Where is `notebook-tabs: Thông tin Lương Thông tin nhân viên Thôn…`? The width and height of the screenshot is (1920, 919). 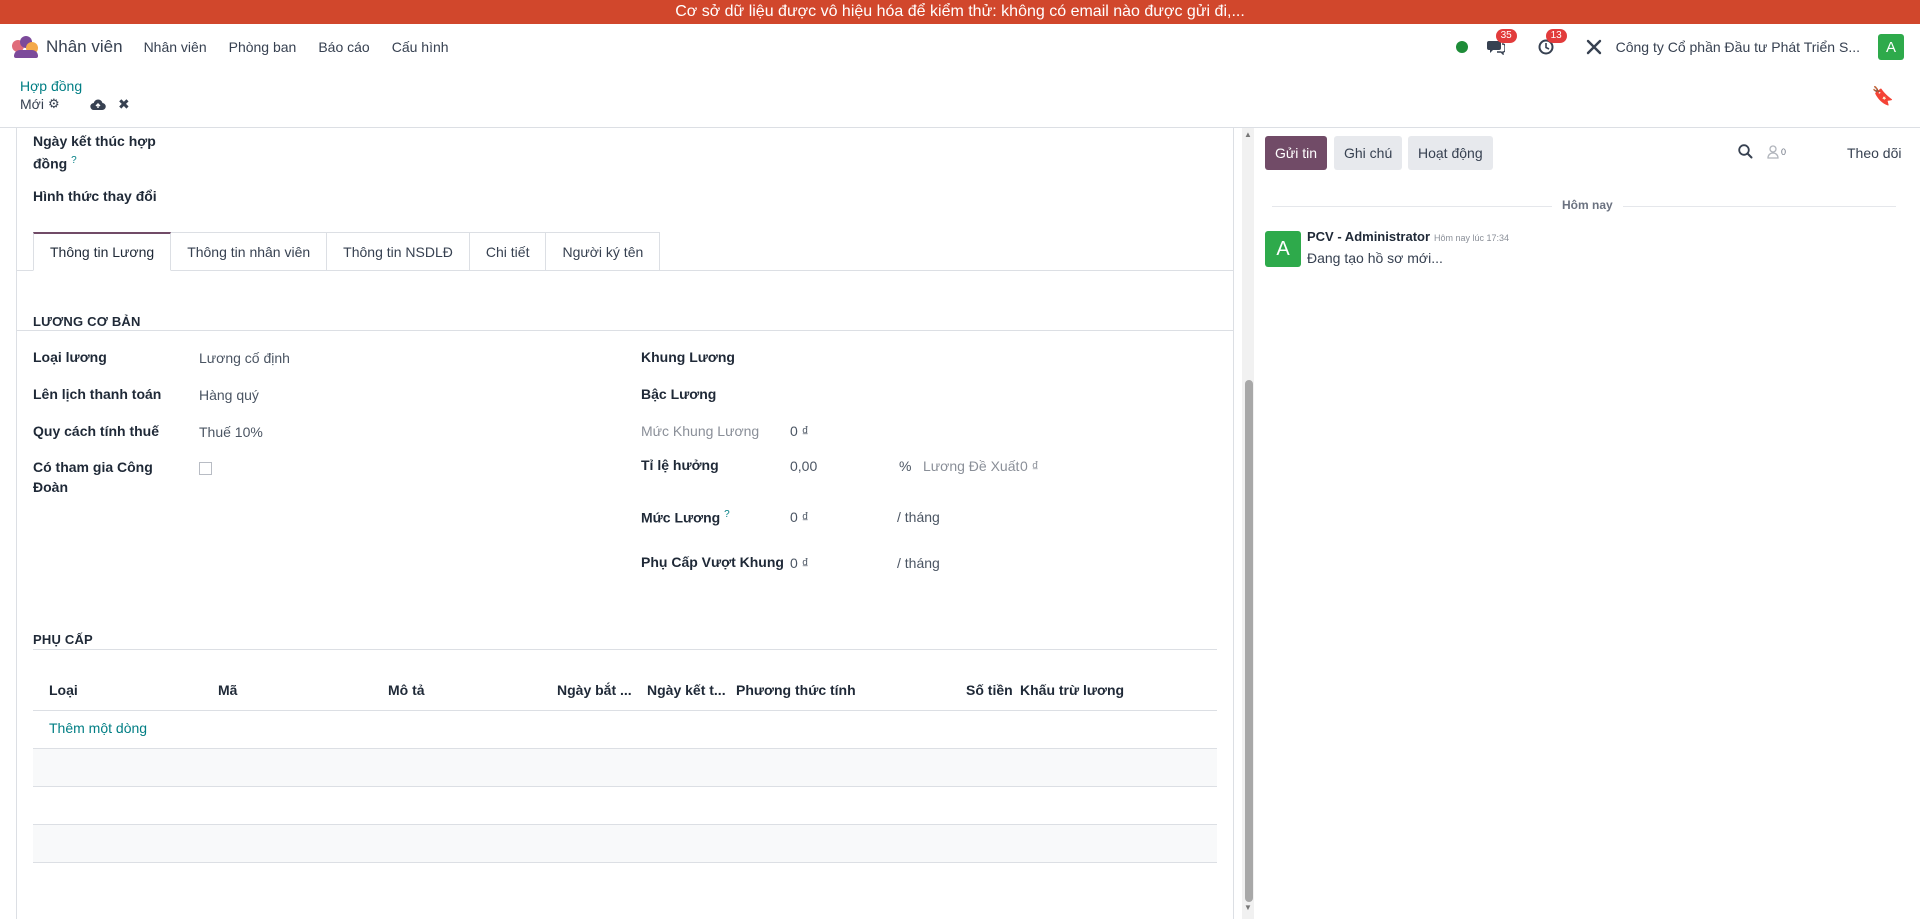 notebook-tabs: Thông tin Lương Thông tin nhân viên Thôn… is located at coordinates (347, 251).